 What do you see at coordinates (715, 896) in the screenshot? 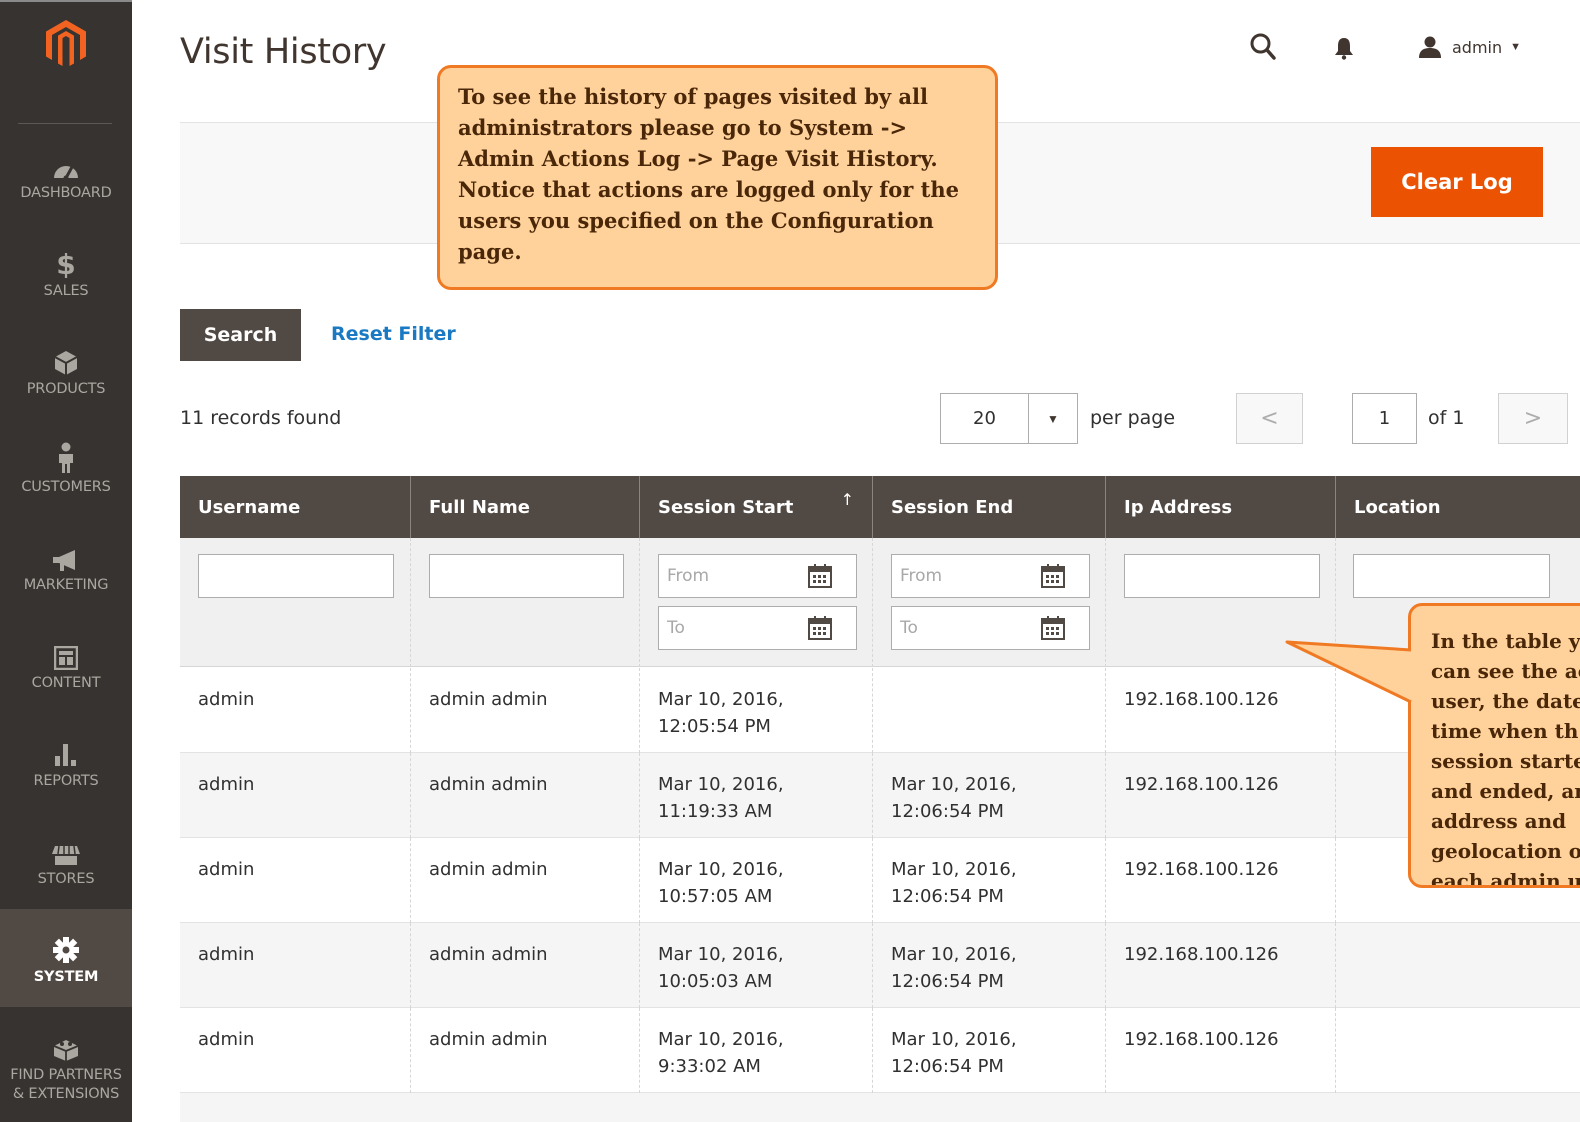
I see `session-start-time: 10:57:05 AM` at bounding box center [715, 896].